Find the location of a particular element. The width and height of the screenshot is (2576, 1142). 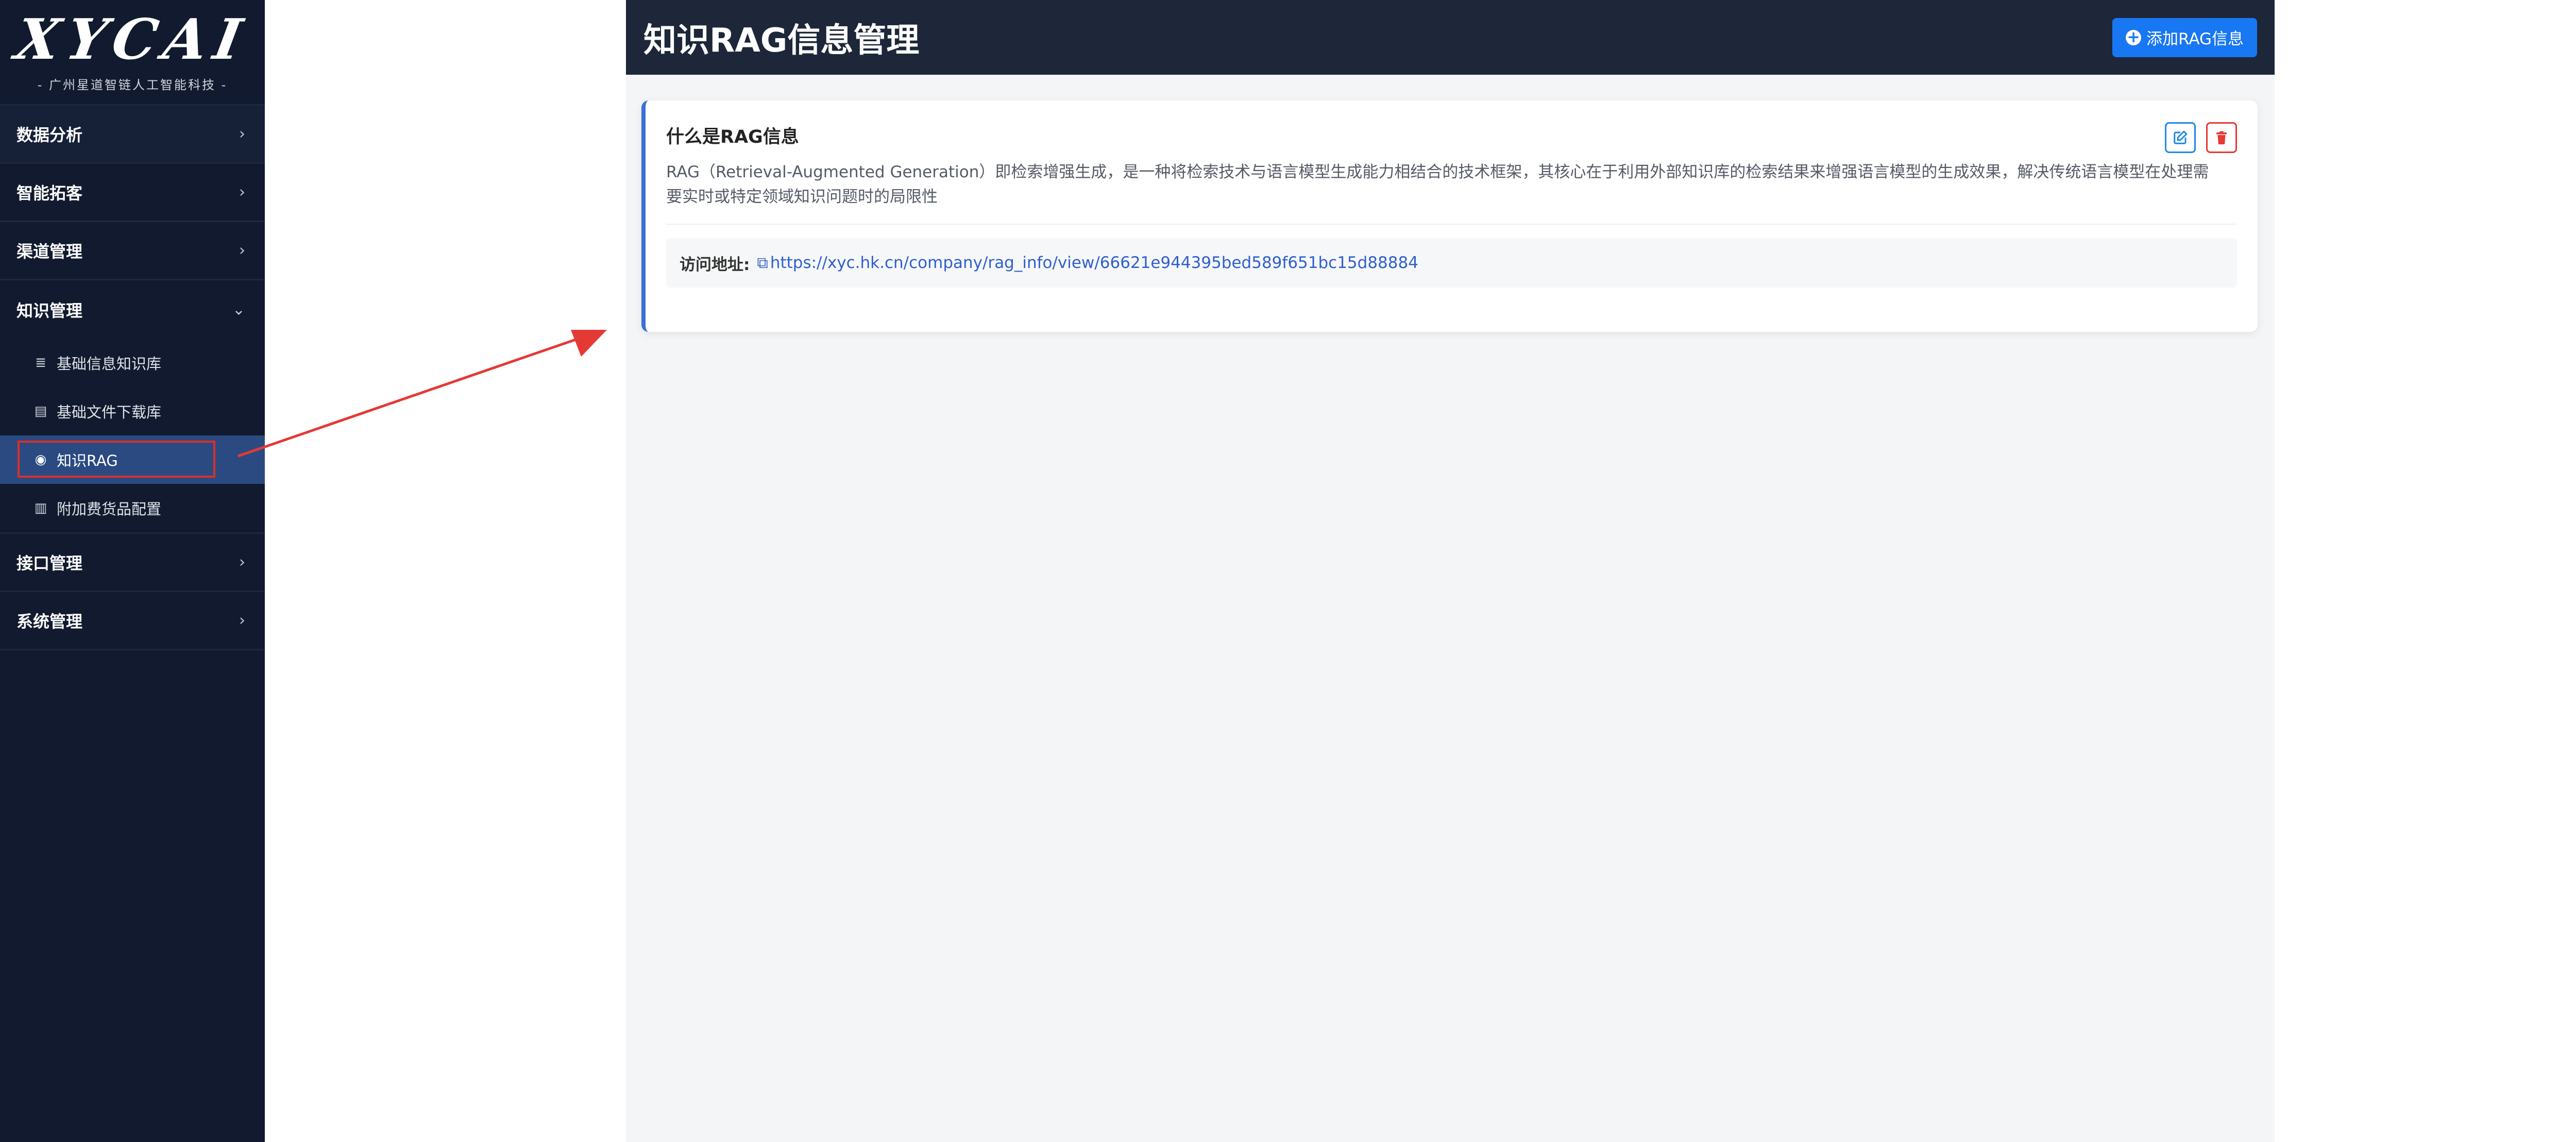

nav-item-data-analysis: 数据分析 › is located at coordinates (132, 135).